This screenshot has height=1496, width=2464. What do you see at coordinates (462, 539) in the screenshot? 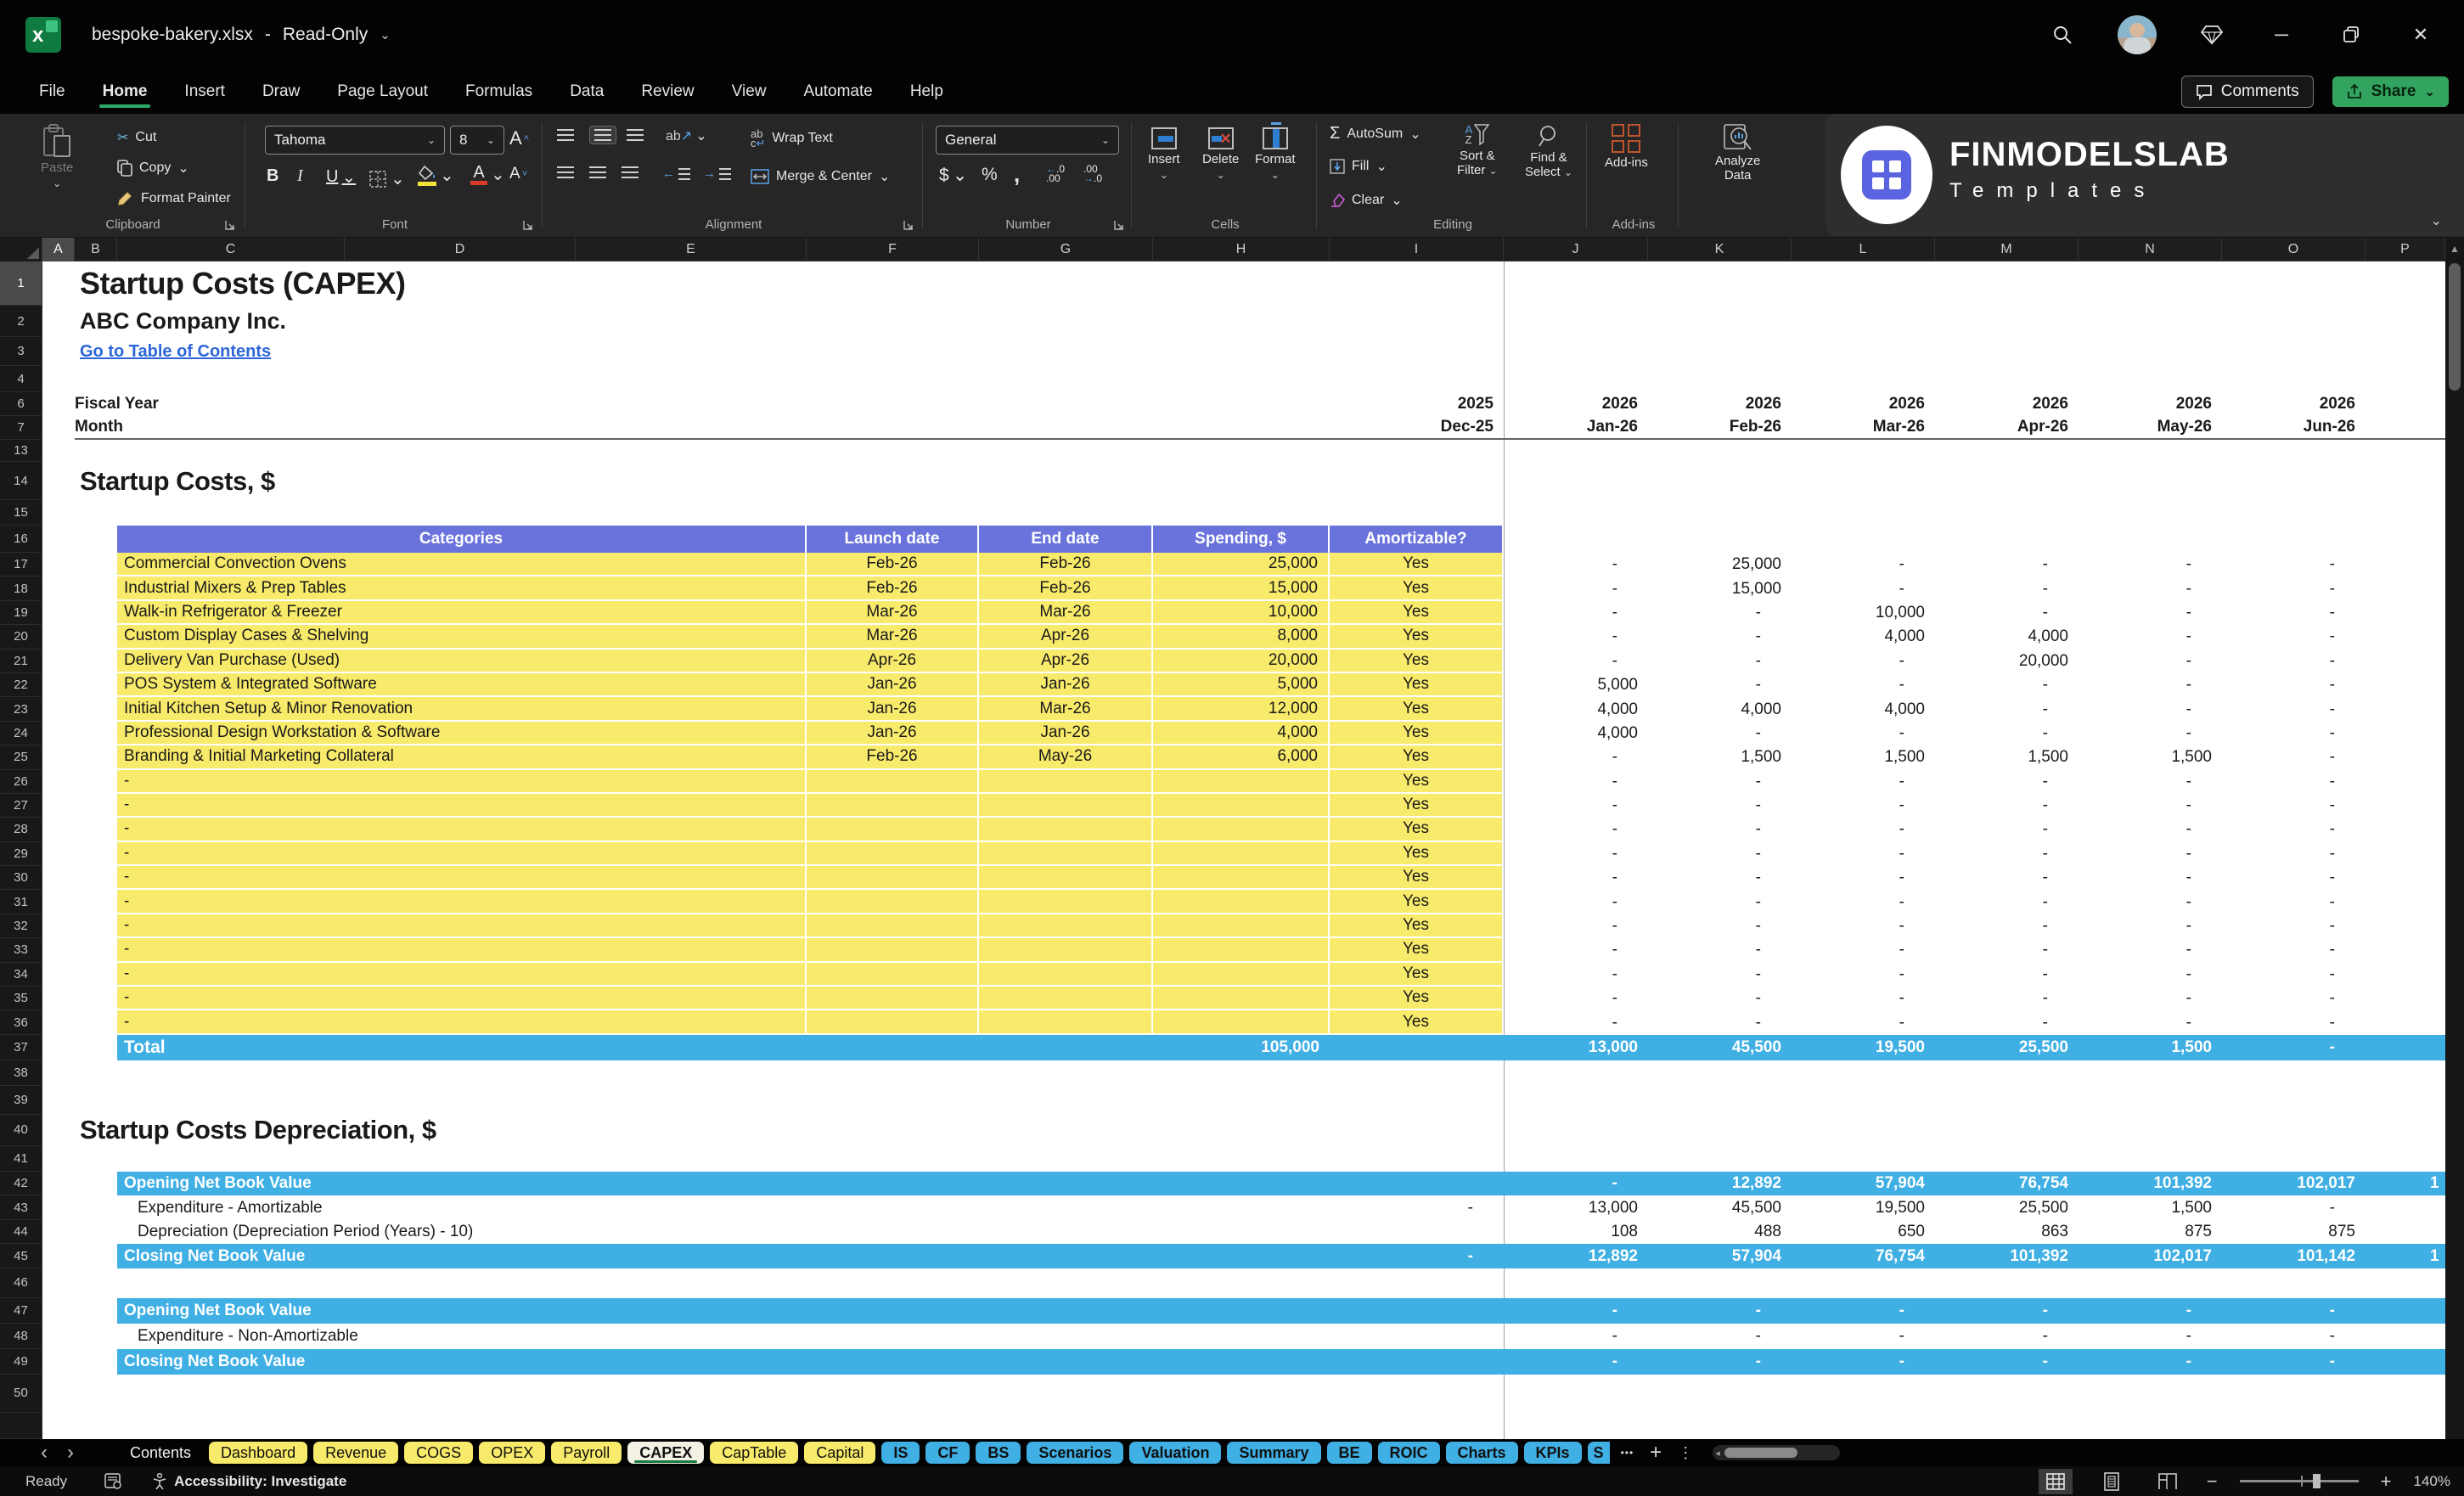
I see `header-categories: Categories` at bounding box center [462, 539].